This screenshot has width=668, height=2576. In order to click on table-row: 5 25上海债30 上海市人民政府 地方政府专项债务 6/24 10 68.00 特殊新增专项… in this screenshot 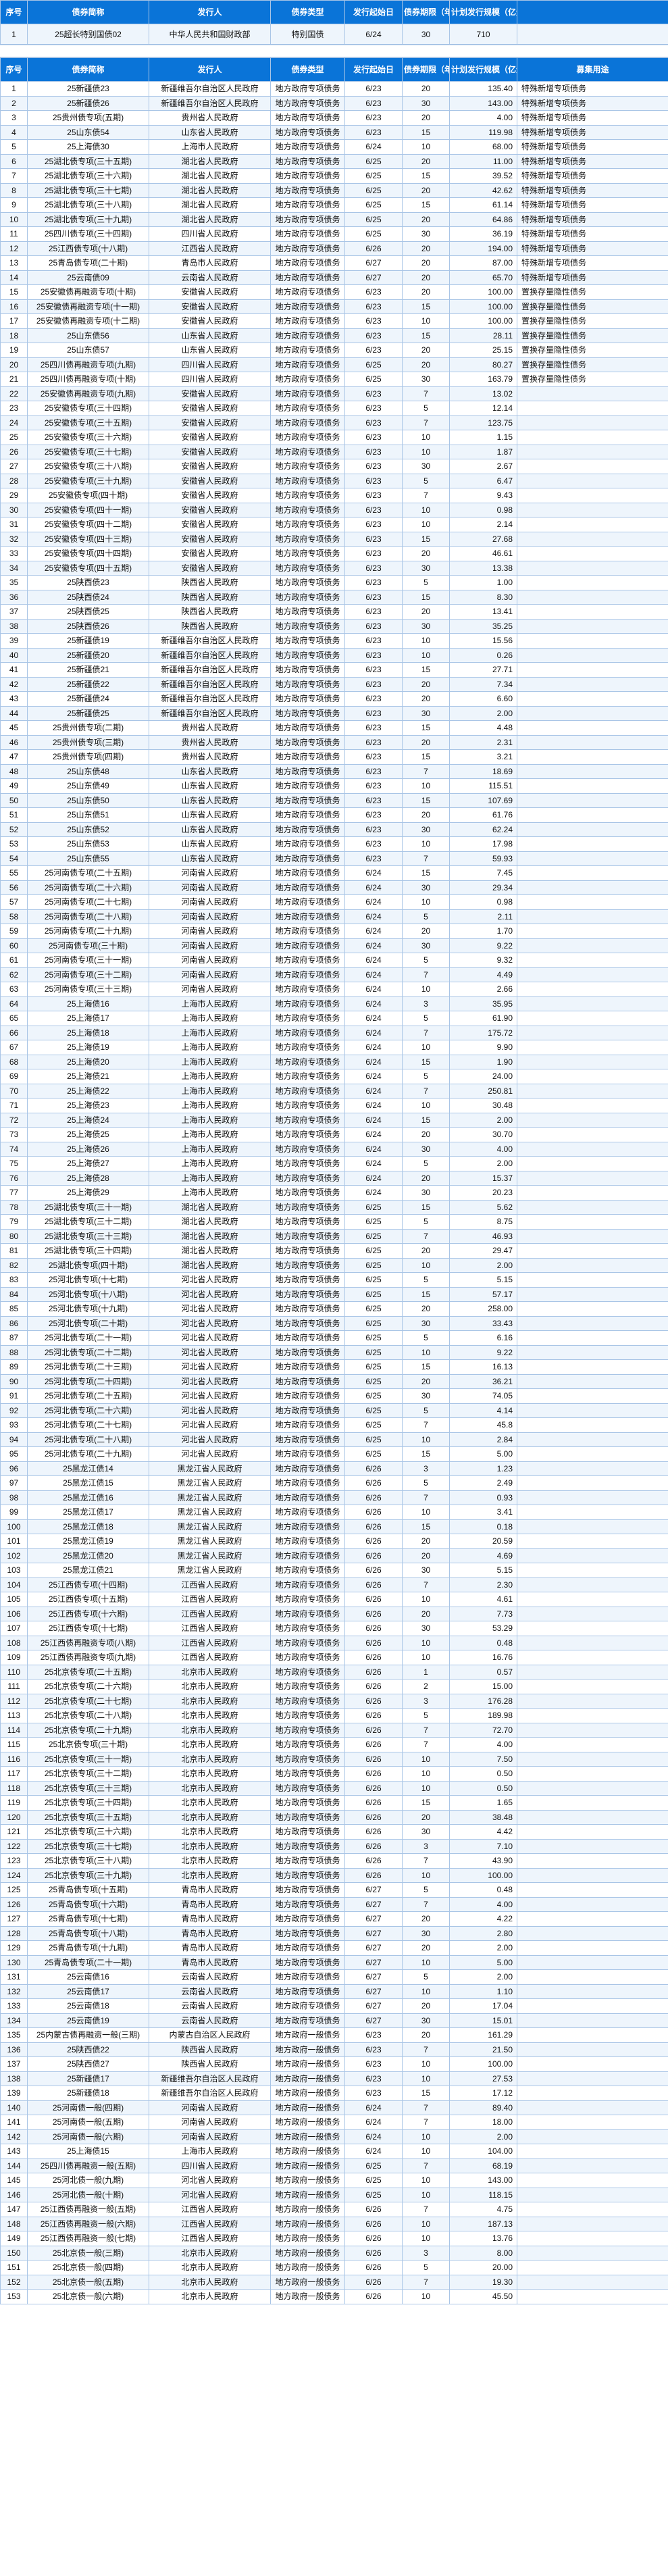, I will do `click(334, 147)`.